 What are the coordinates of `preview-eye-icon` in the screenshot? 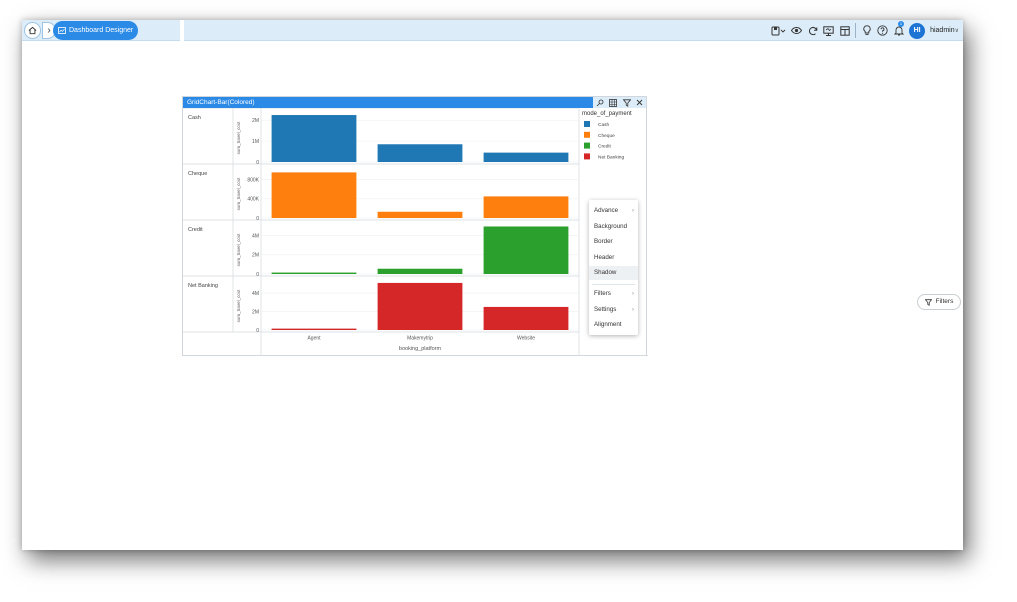 It's located at (797, 30).